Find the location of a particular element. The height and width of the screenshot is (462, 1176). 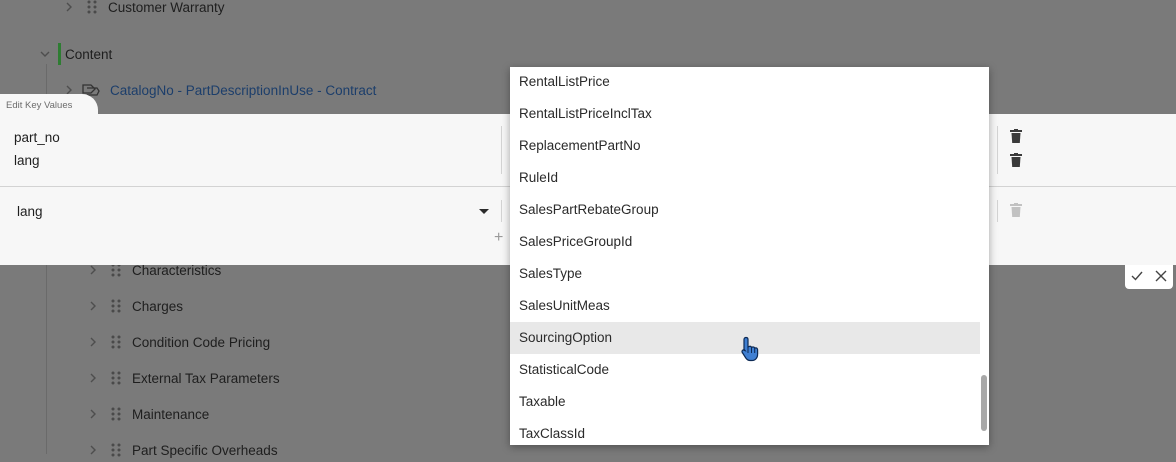

scrollbar-thumb is located at coordinates (984, 403).